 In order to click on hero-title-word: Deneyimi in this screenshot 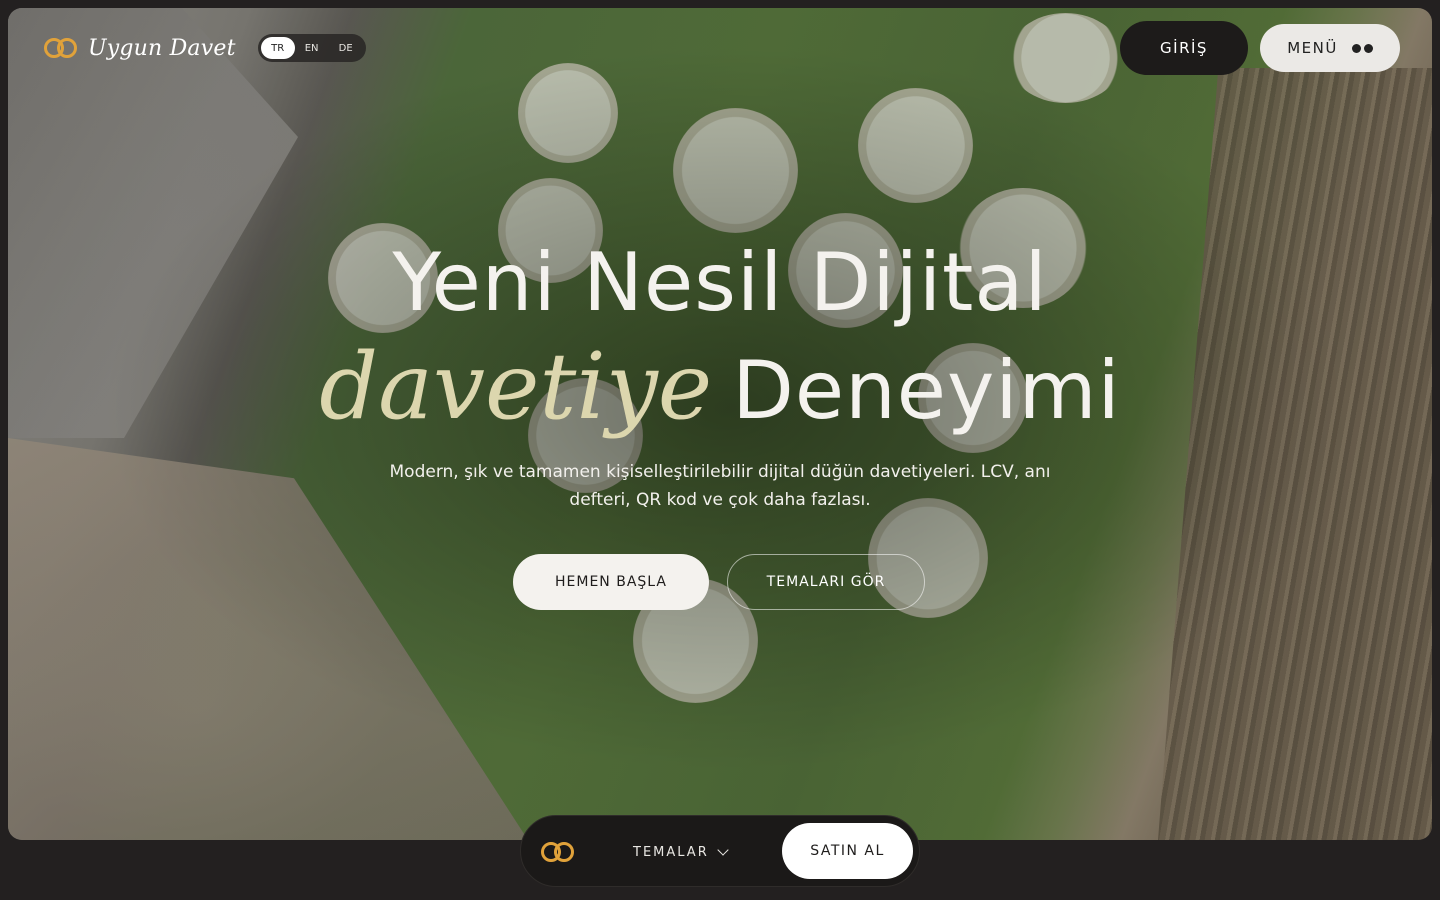, I will do `click(926, 390)`.